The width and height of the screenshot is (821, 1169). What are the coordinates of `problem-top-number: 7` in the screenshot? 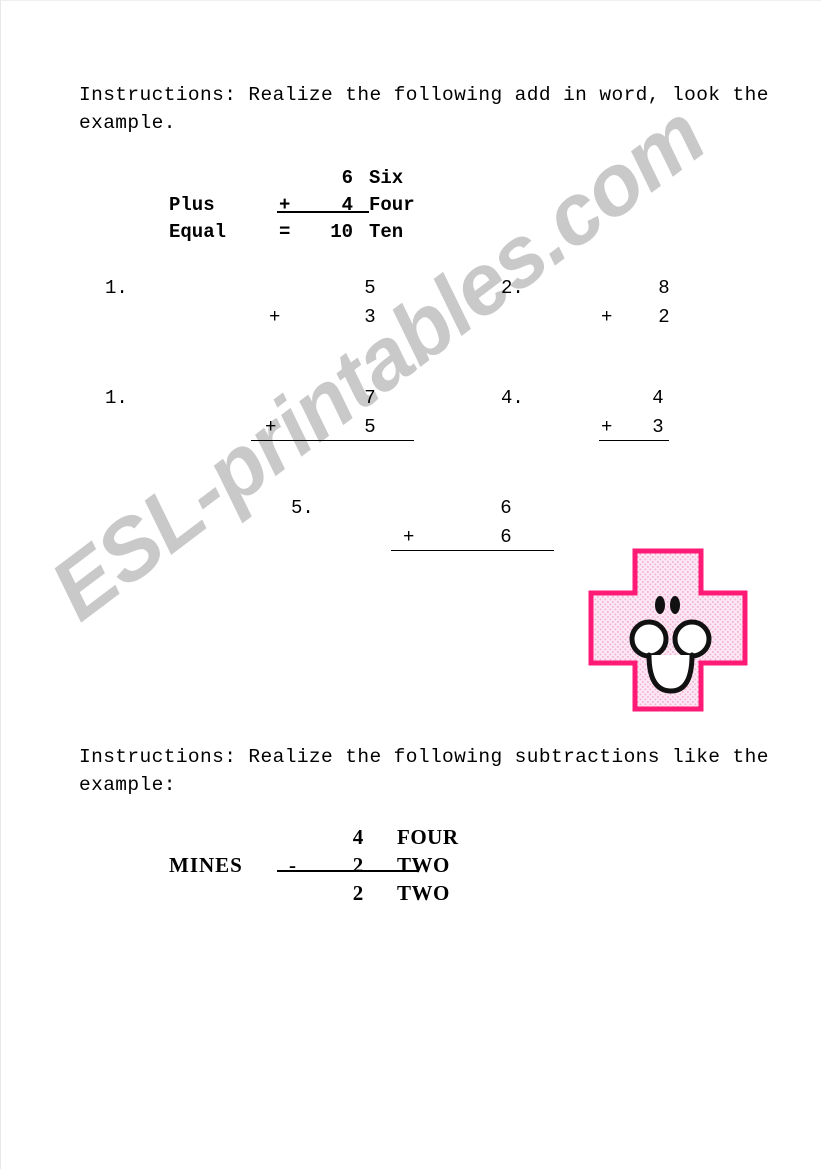 It's located at (370, 398).